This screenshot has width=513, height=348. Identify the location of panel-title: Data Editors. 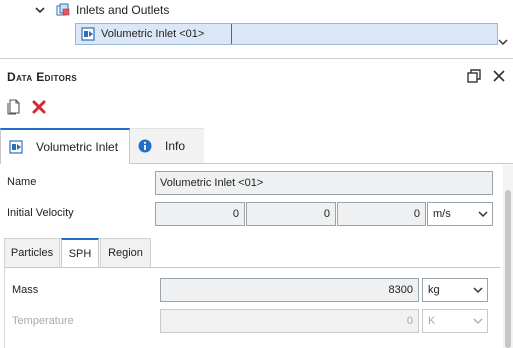
(42, 77).